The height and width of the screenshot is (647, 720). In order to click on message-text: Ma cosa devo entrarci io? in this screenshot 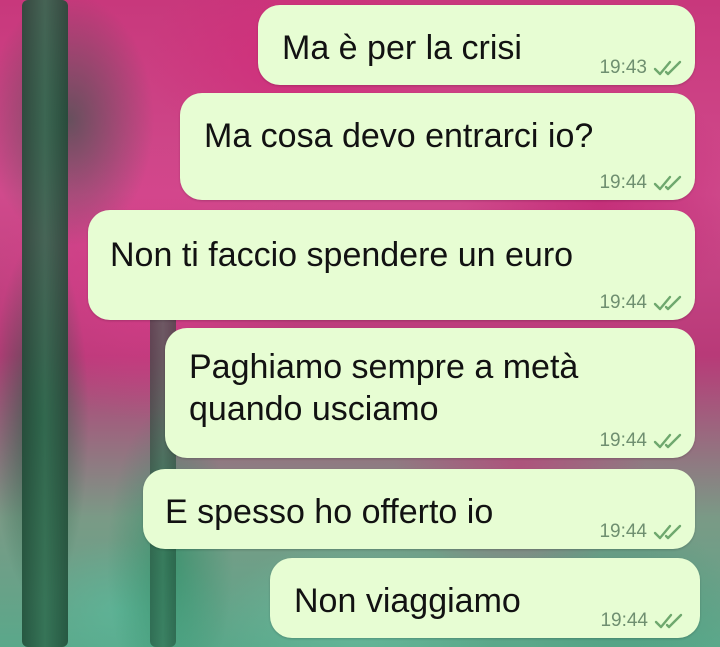, I will do `click(399, 136)`.